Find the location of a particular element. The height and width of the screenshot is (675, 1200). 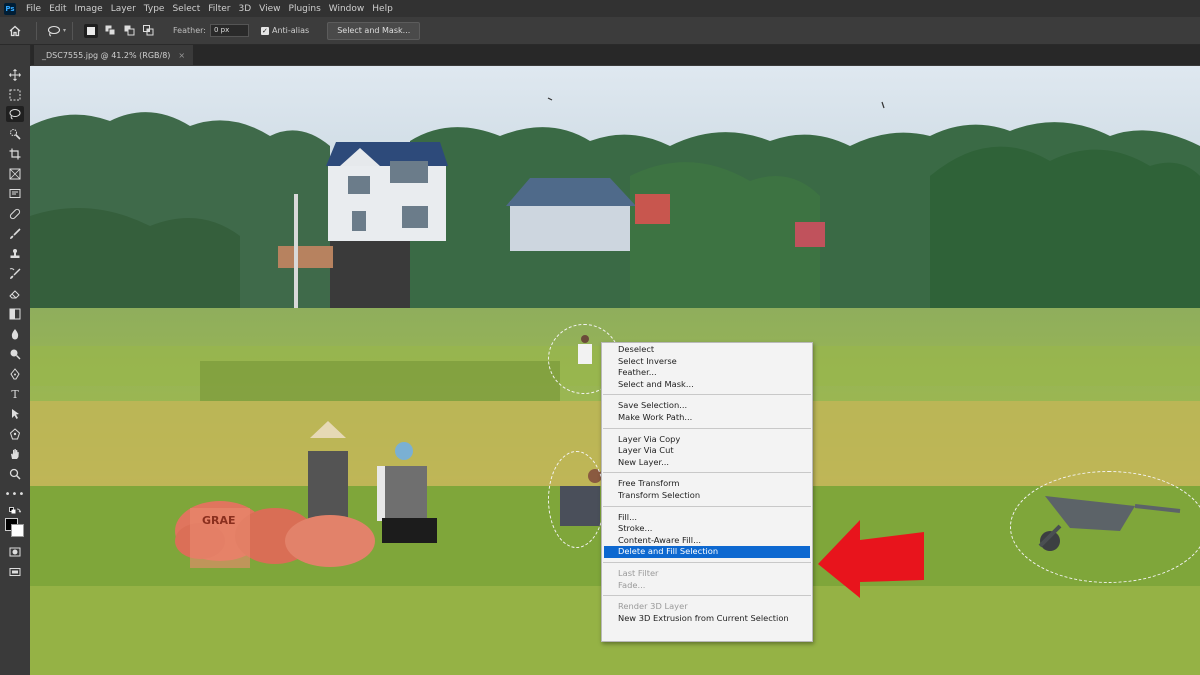

add-to-selection-button is located at coordinates (110, 31).